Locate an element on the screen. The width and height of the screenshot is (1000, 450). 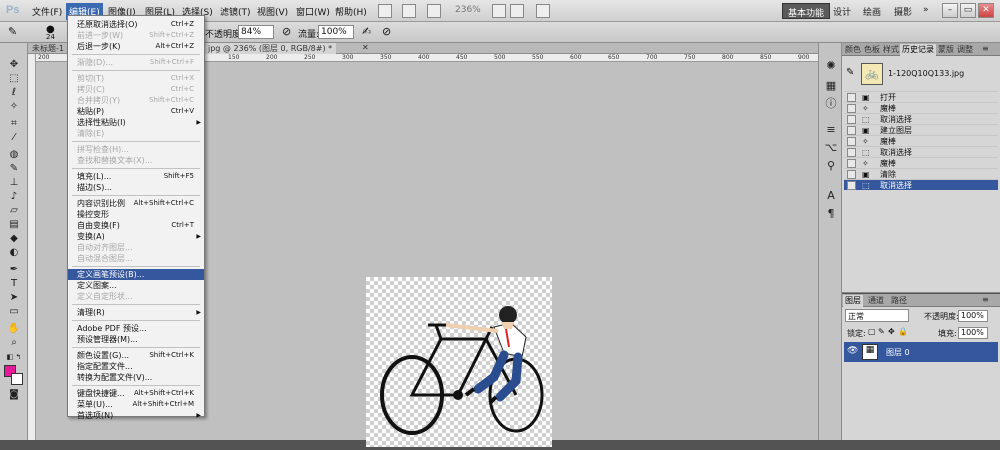
menu-help: 帮助(H) is located at coordinates (351, 11).